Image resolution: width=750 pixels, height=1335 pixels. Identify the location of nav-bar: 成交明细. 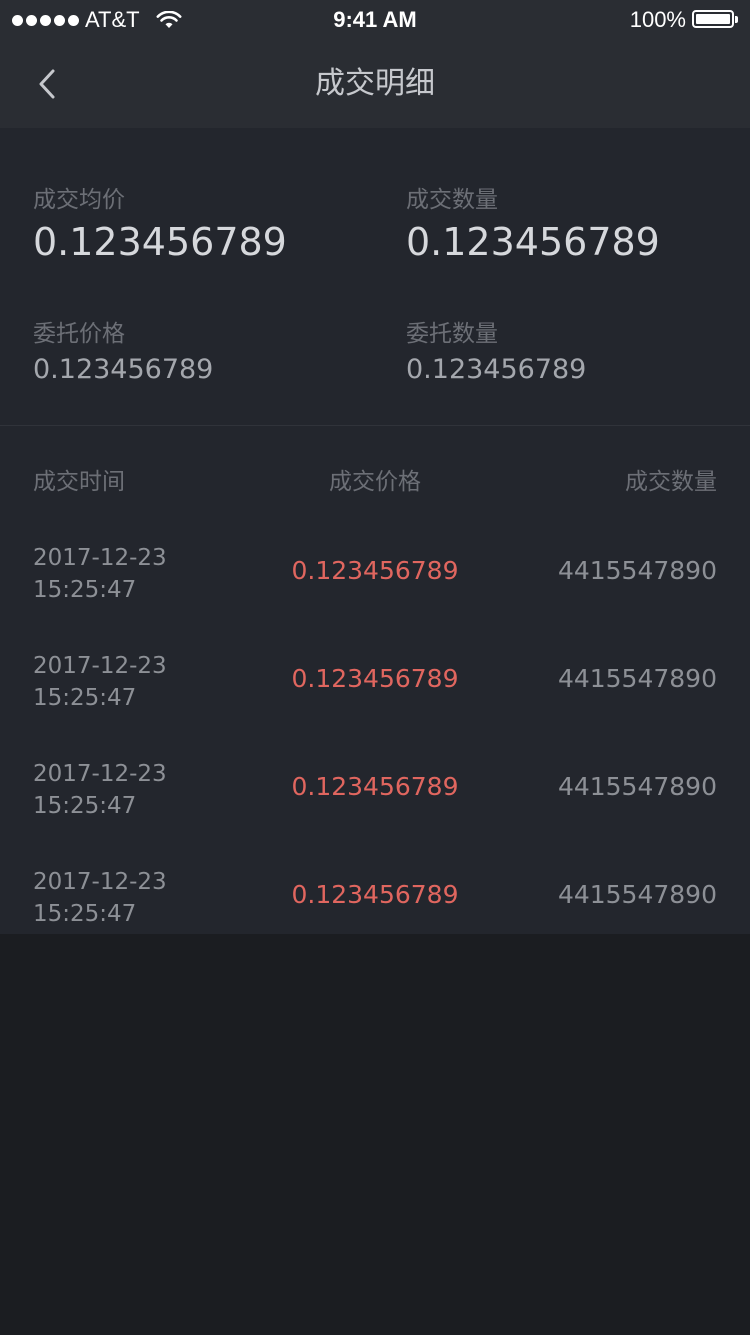
(375, 84).